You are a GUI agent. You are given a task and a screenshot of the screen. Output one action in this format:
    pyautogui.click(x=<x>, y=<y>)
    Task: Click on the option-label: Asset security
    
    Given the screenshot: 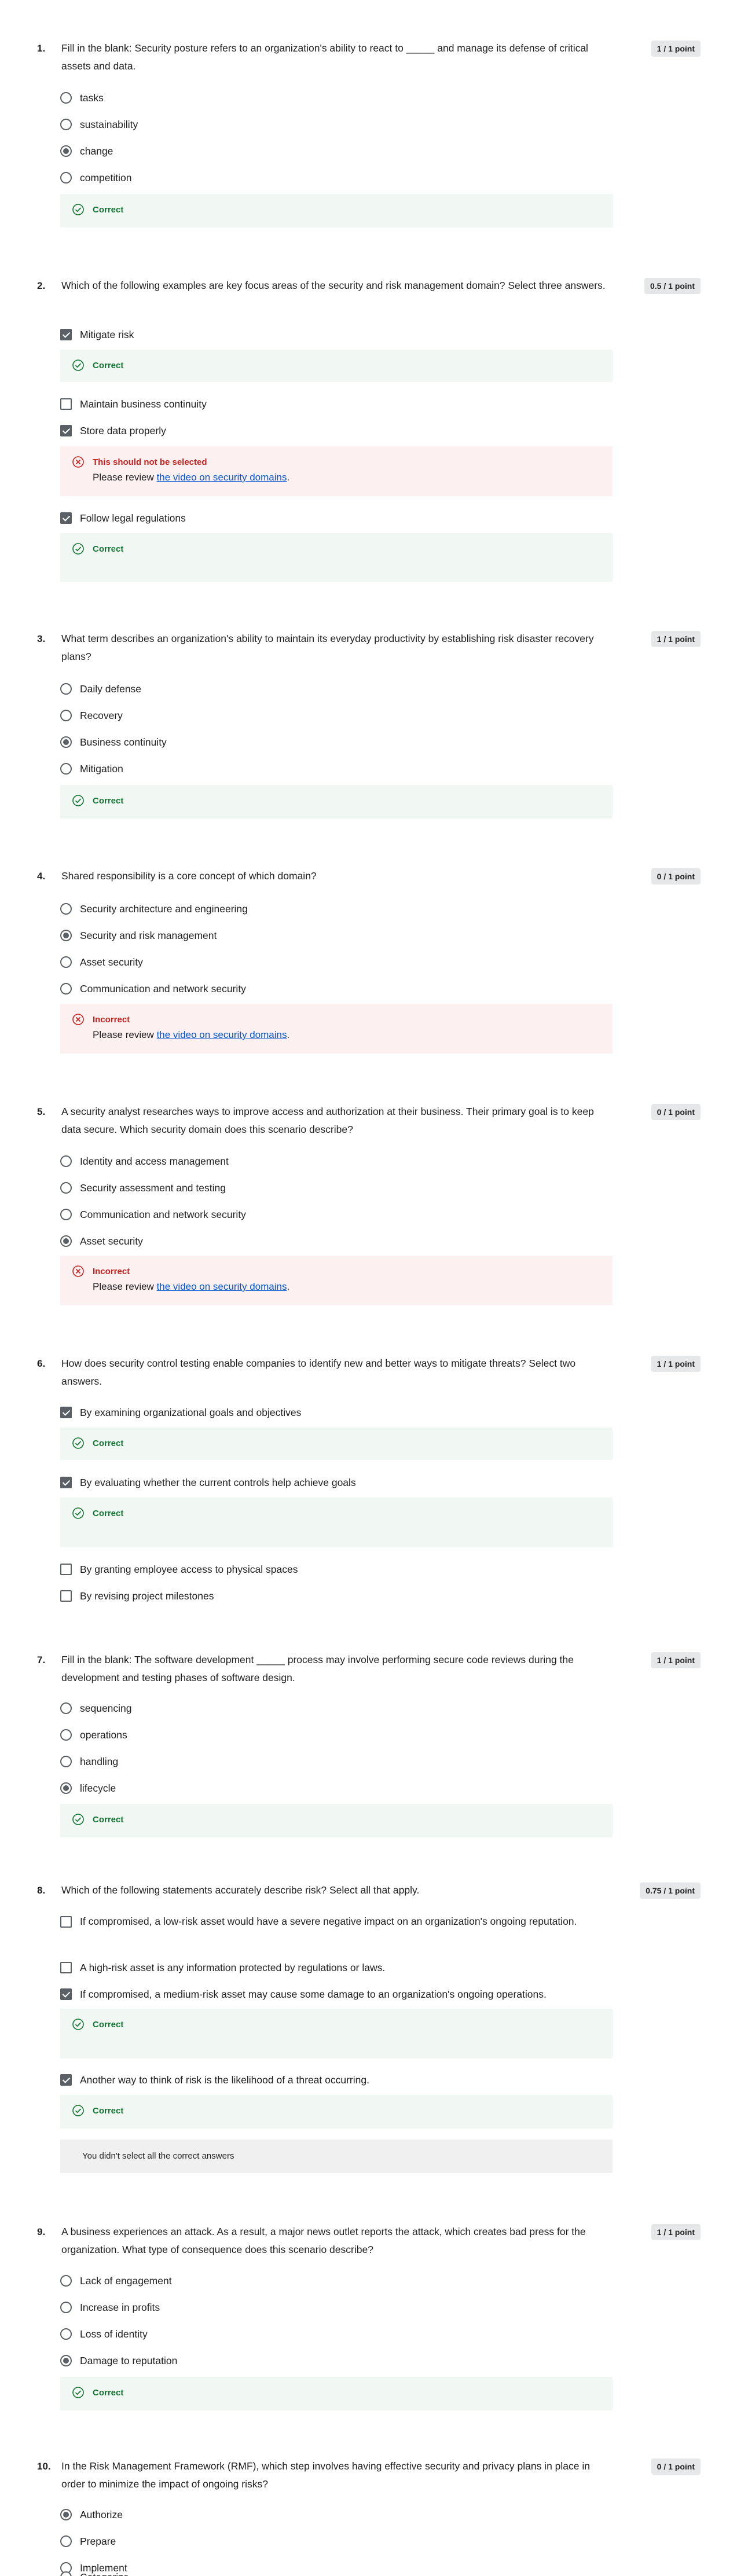 What is the action you would take?
    pyautogui.click(x=111, y=962)
    